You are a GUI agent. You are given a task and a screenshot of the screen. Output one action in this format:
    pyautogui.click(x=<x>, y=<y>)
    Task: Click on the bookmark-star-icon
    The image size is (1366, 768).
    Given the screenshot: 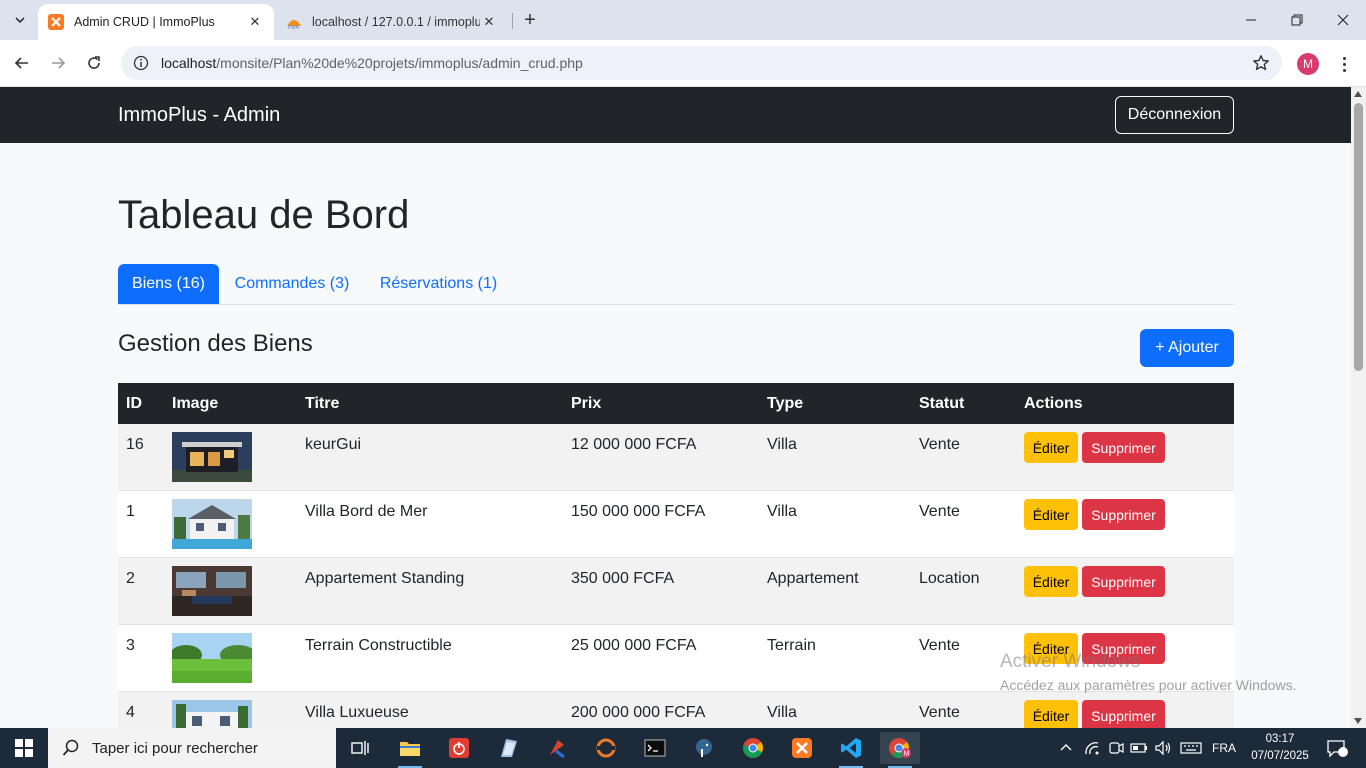 What is the action you would take?
    pyautogui.click(x=1261, y=63)
    